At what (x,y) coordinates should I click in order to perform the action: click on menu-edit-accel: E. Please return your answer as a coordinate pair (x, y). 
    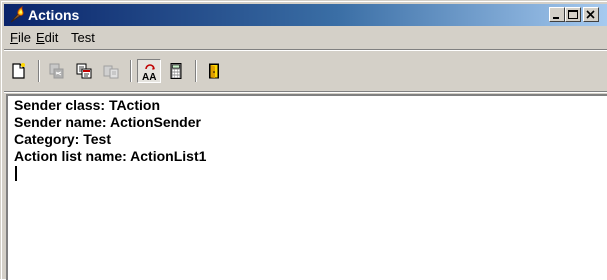
    Looking at the image, I should click on (40, 37).